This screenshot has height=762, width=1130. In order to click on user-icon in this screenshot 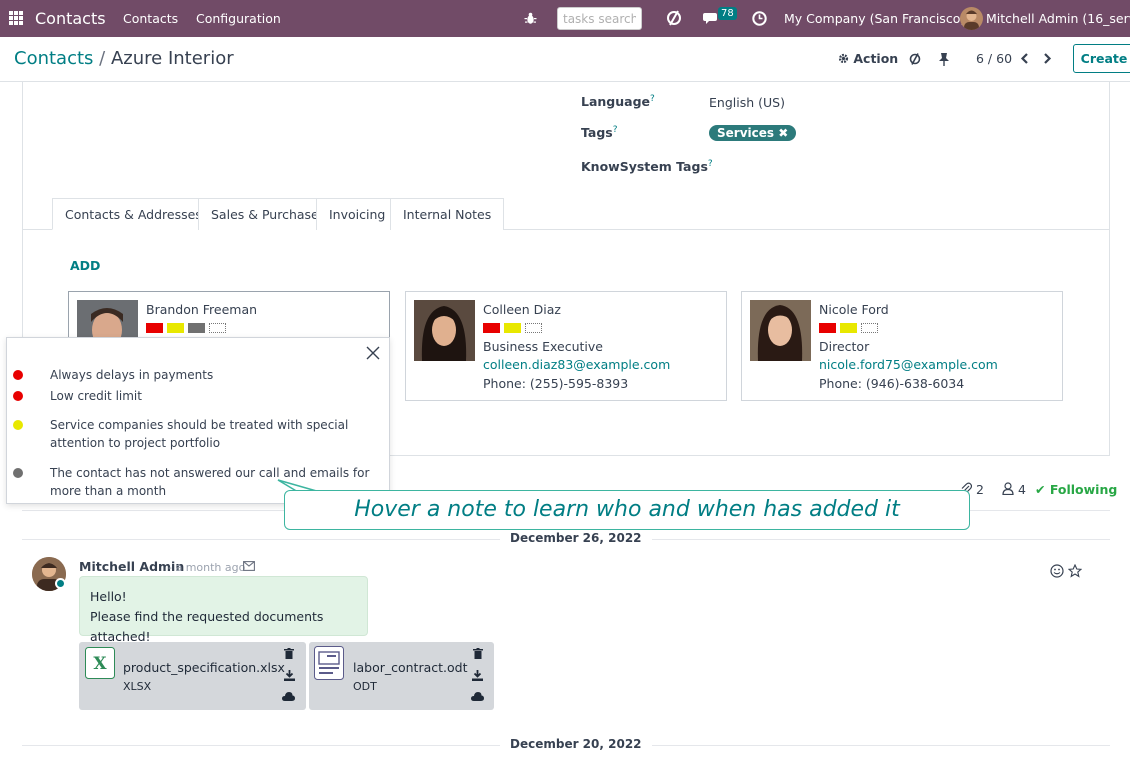, I will do `click(1008, 488)`.